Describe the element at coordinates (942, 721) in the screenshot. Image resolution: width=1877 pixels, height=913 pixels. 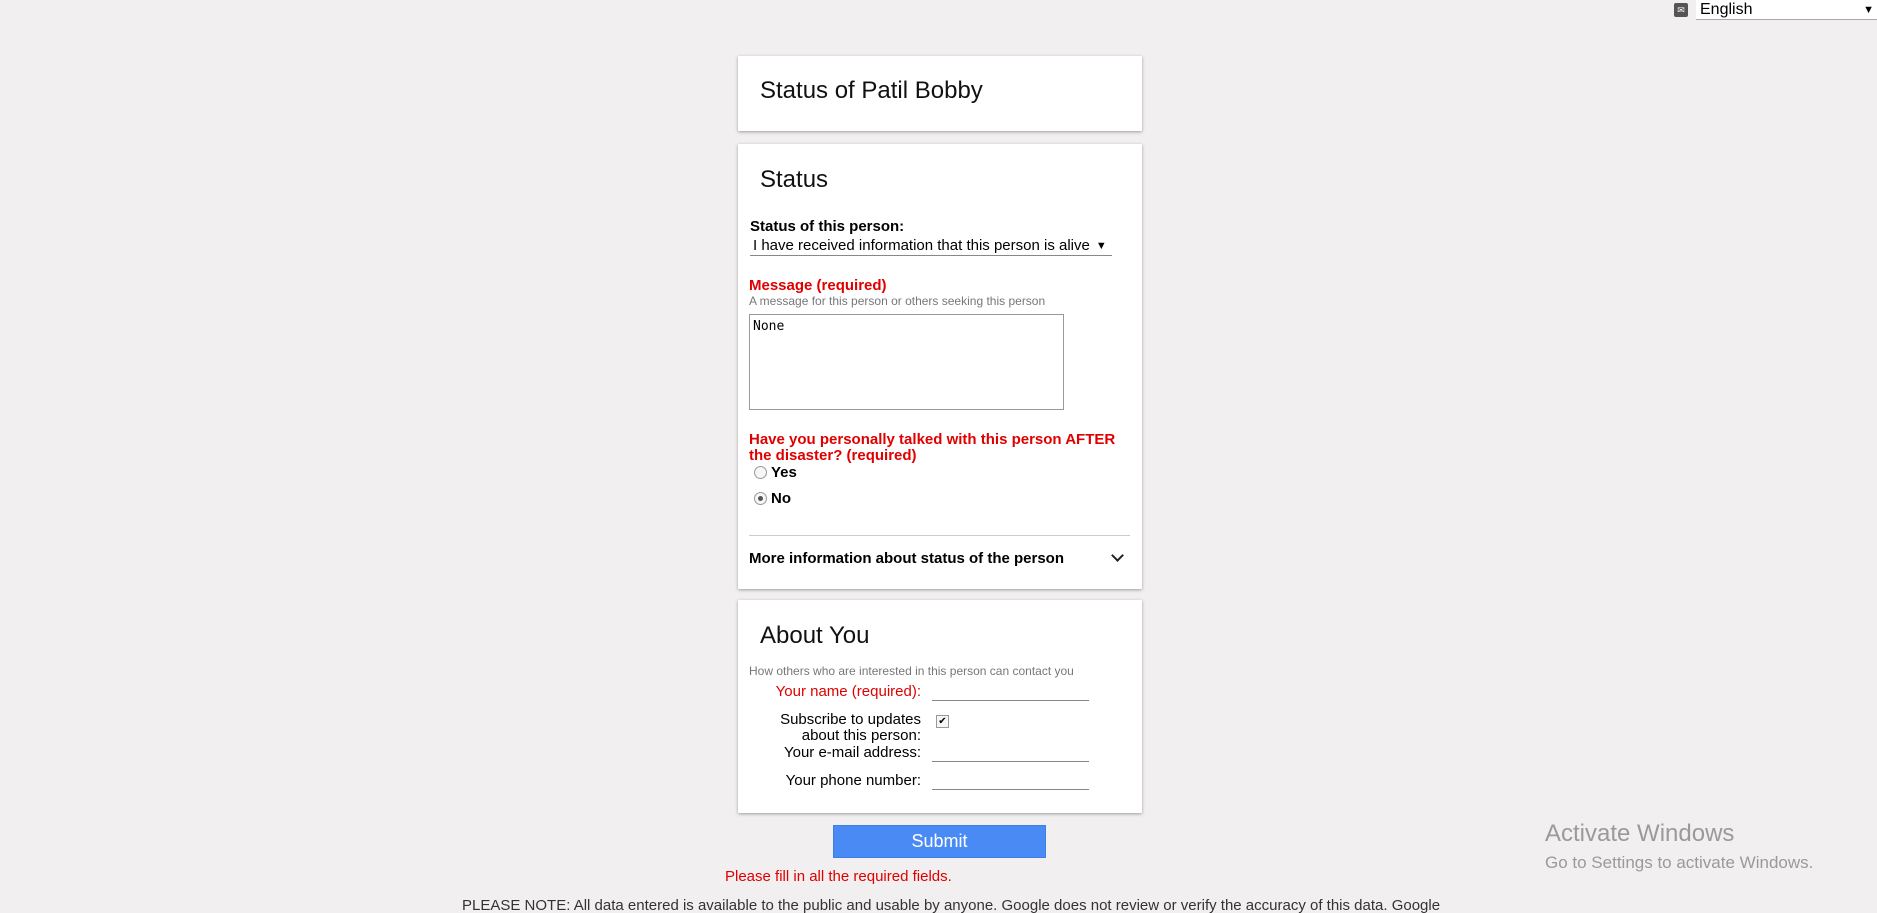
I see `subscribe-checkbox: ✔` at that location.